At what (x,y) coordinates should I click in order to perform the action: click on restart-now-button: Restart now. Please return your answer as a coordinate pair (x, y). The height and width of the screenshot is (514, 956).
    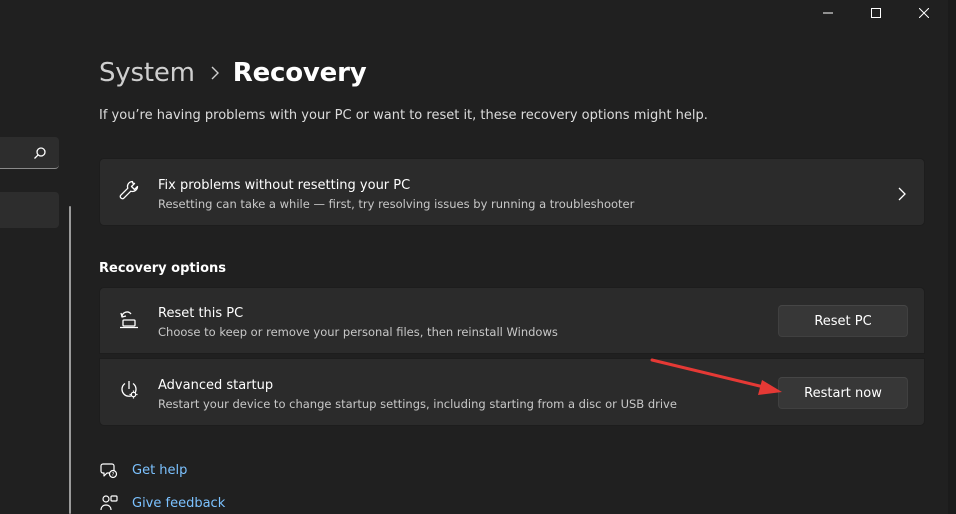
    Looking at the image, I should click on (843, 393).